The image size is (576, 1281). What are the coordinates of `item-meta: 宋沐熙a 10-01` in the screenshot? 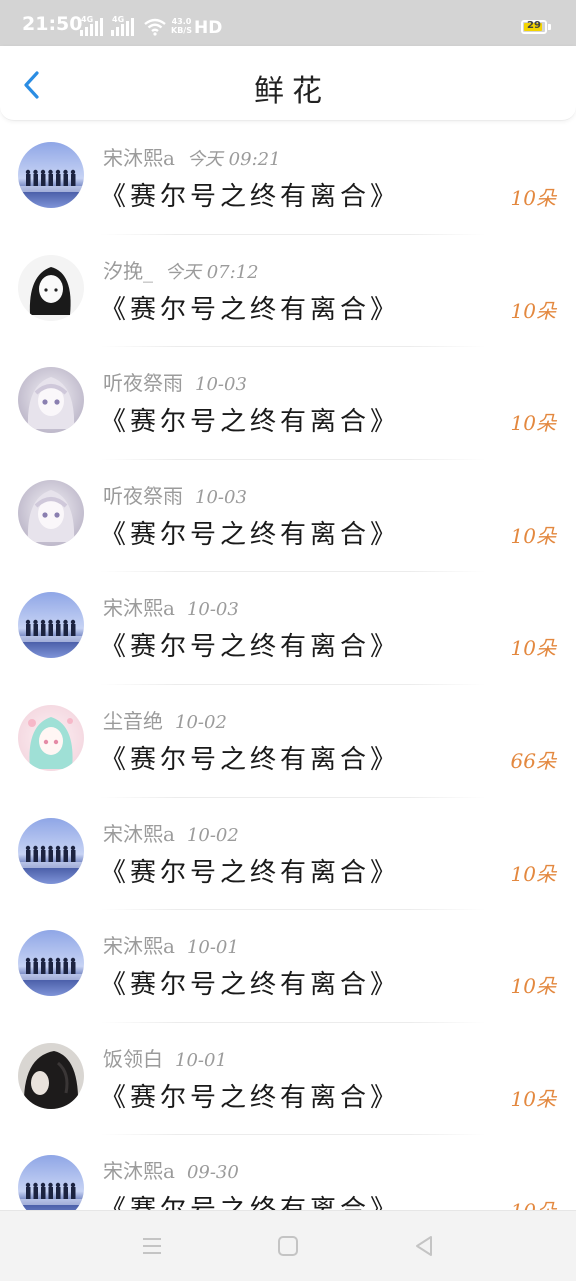 It's located at (171, 944).